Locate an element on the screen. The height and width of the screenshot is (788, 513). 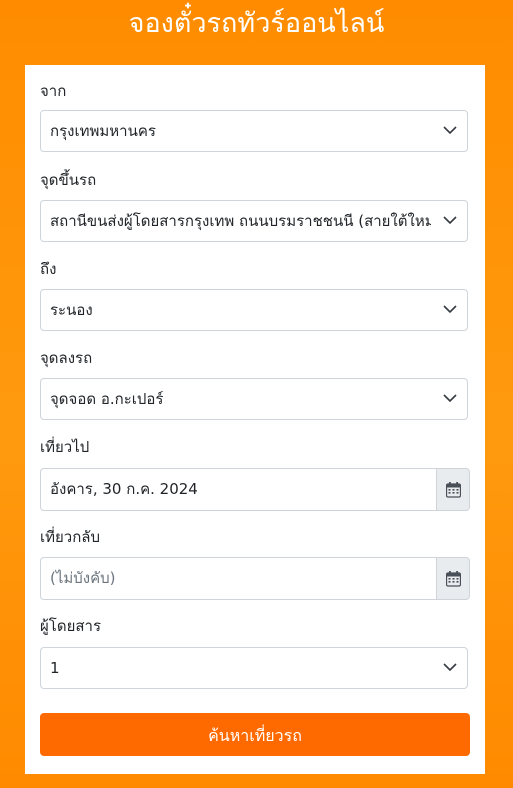
search-trips-button: ค้นหาเที่ยวรถ is located at coordinates (255, 734).